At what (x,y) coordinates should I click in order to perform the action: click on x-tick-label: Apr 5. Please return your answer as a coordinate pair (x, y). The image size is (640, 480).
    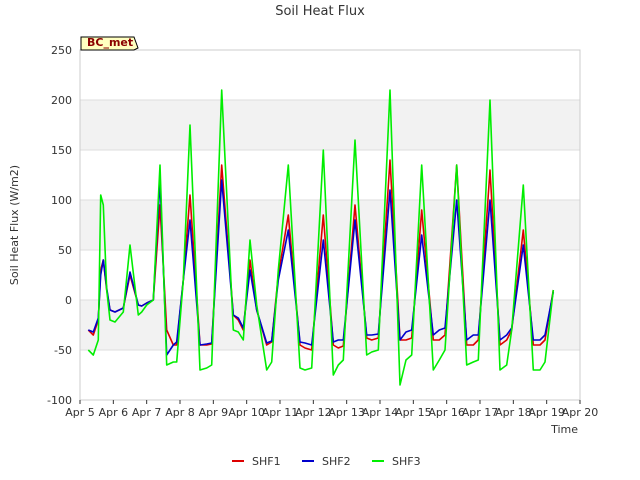
    Looking at the image, I should click on (80, 412).